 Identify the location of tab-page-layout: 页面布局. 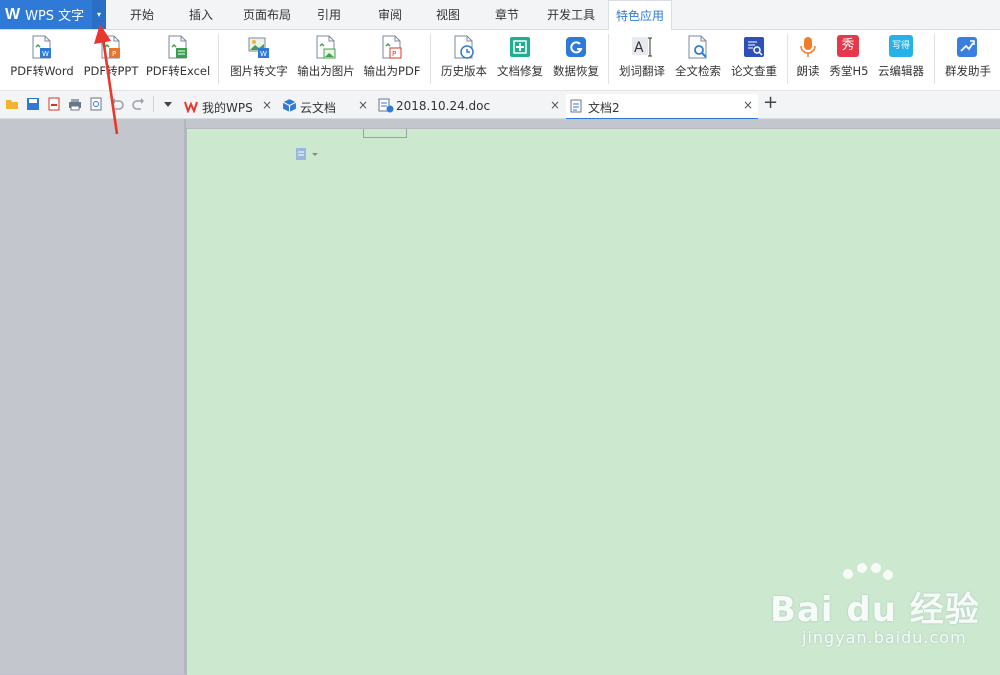
(267, 14).